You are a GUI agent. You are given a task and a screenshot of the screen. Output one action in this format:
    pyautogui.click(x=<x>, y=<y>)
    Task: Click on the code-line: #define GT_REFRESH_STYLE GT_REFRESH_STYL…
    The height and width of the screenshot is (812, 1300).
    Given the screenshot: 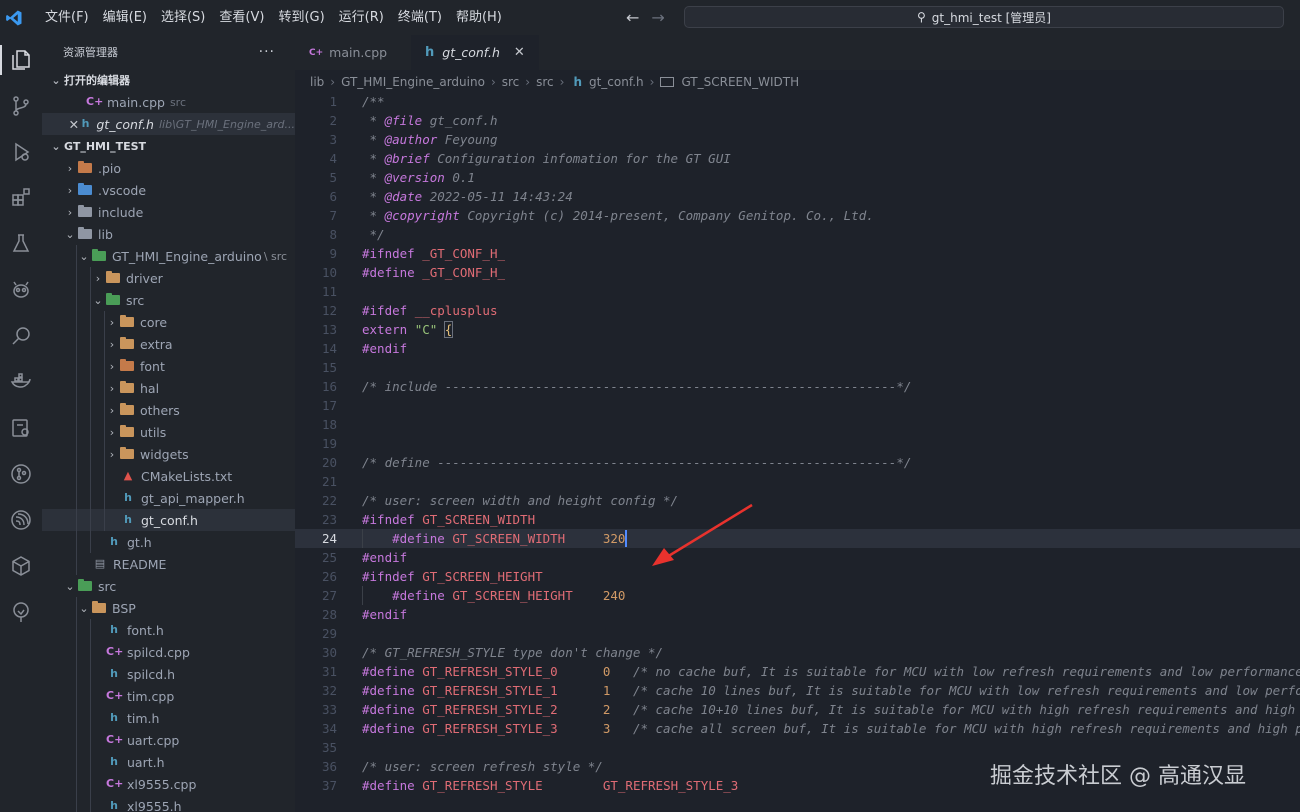 What is the action you would take?
    pyautogui.click(x=550, y=785)
    